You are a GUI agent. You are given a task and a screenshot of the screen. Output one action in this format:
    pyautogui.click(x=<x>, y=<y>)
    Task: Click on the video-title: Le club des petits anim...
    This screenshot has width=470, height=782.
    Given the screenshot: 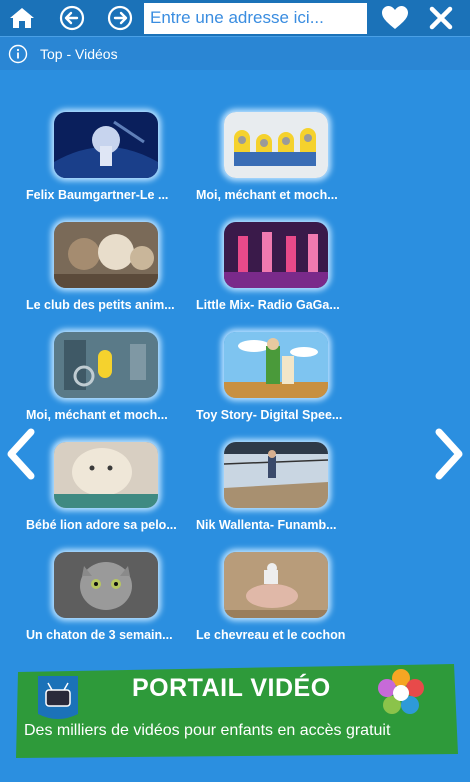 What is the action you would take?
    pyautogui.click(x=100, y=305)
    